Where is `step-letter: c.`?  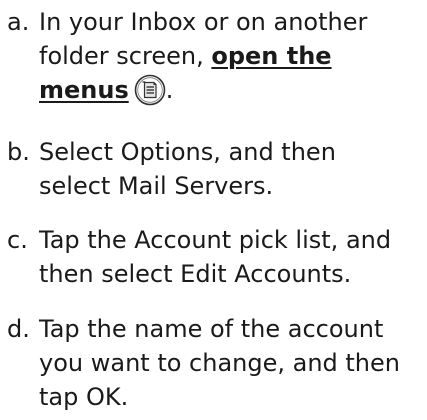
step-letter: c. is located at coordinates (17, 240).